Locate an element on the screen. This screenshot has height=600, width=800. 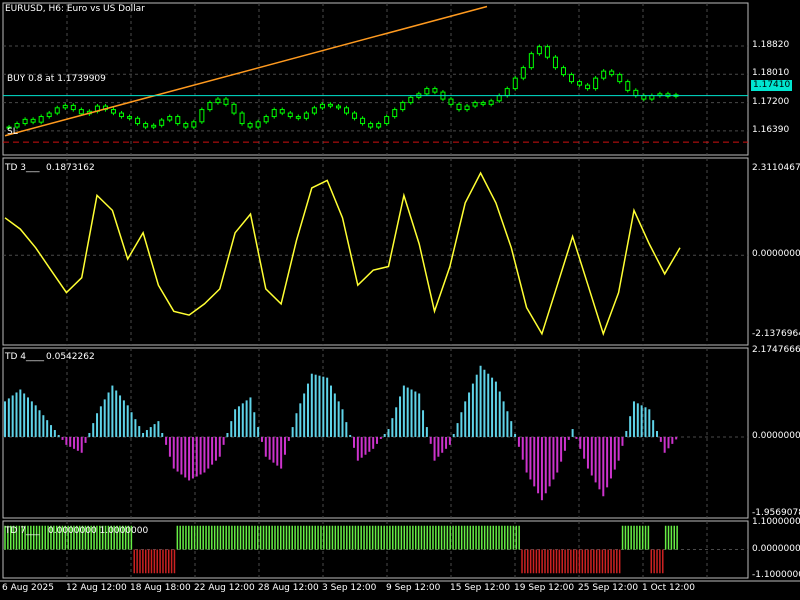
time-label: 18 Aug 18:00 is located at coordinates (160, 588).